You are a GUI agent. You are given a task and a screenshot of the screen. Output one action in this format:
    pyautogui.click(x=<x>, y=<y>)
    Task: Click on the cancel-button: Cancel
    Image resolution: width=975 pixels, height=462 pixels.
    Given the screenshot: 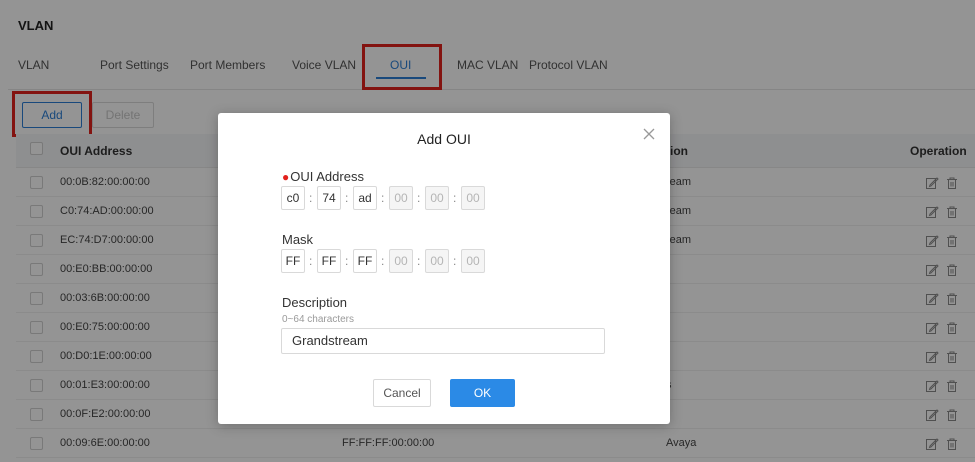 What is the action you would take?
    pyautogui.click(x=402, y=393)
    